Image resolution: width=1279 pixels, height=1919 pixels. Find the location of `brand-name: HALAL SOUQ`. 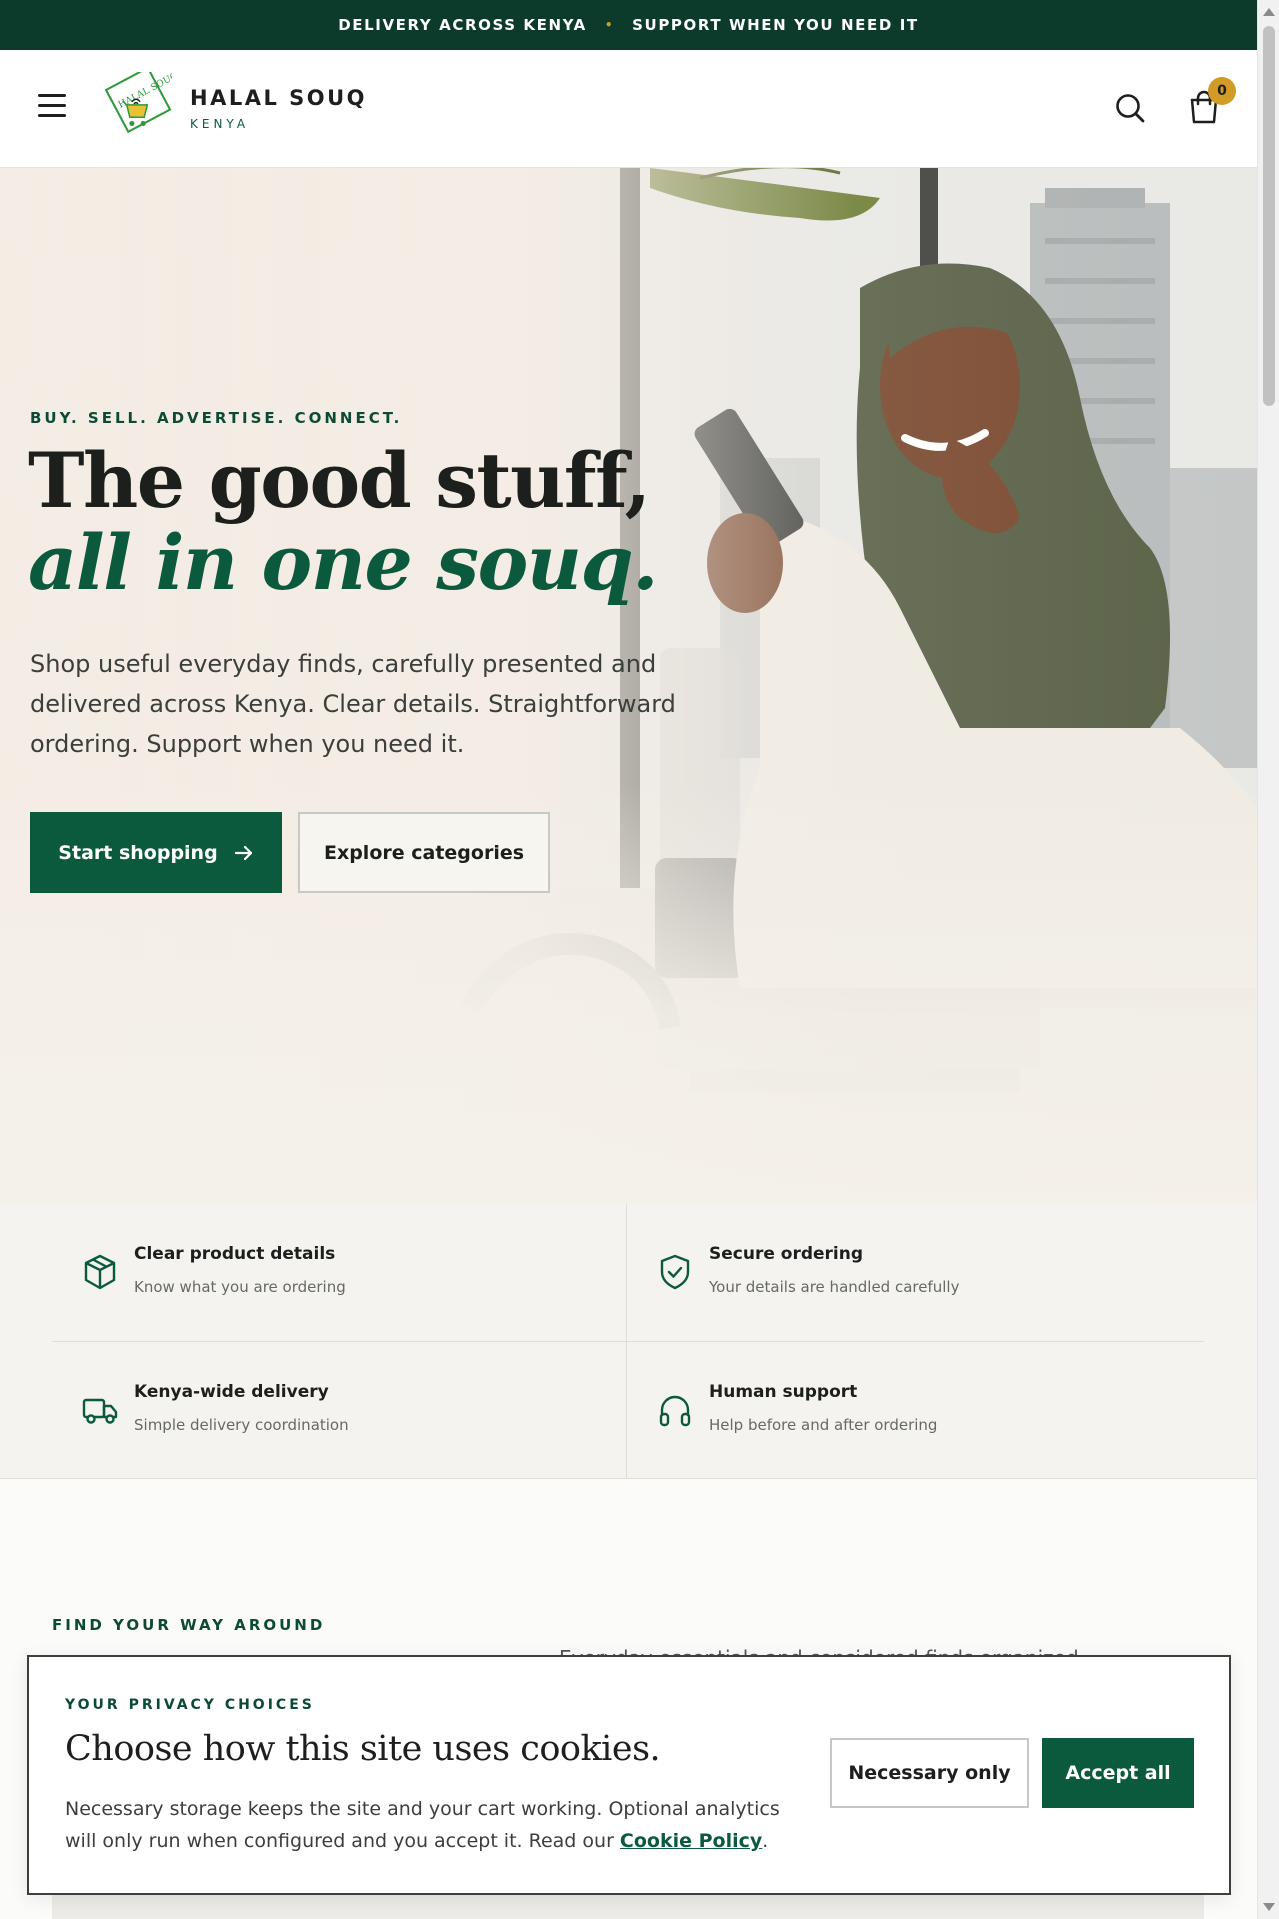

brand-name: HALAL SOUQ is located at coordinates (279, 98).